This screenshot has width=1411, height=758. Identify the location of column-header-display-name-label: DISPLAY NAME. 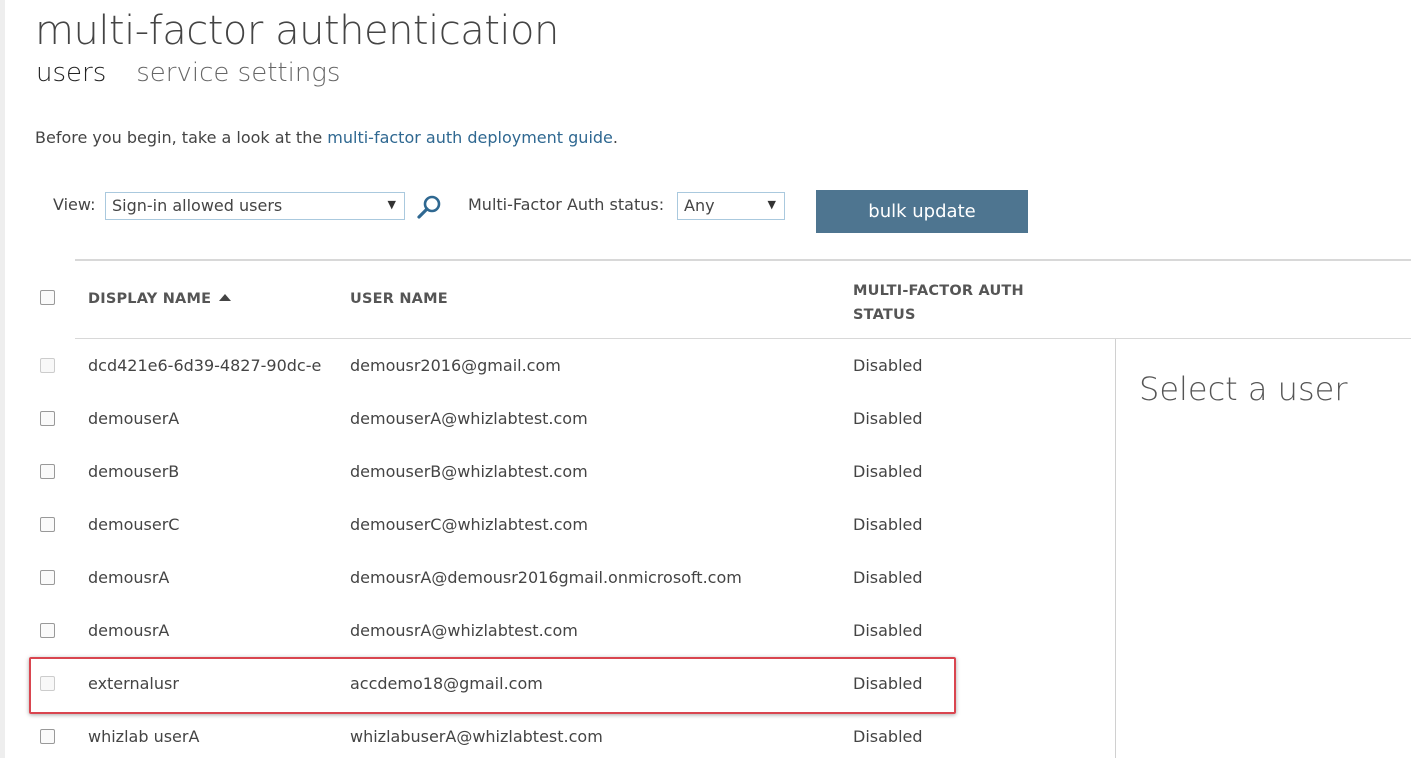
(150, 299).